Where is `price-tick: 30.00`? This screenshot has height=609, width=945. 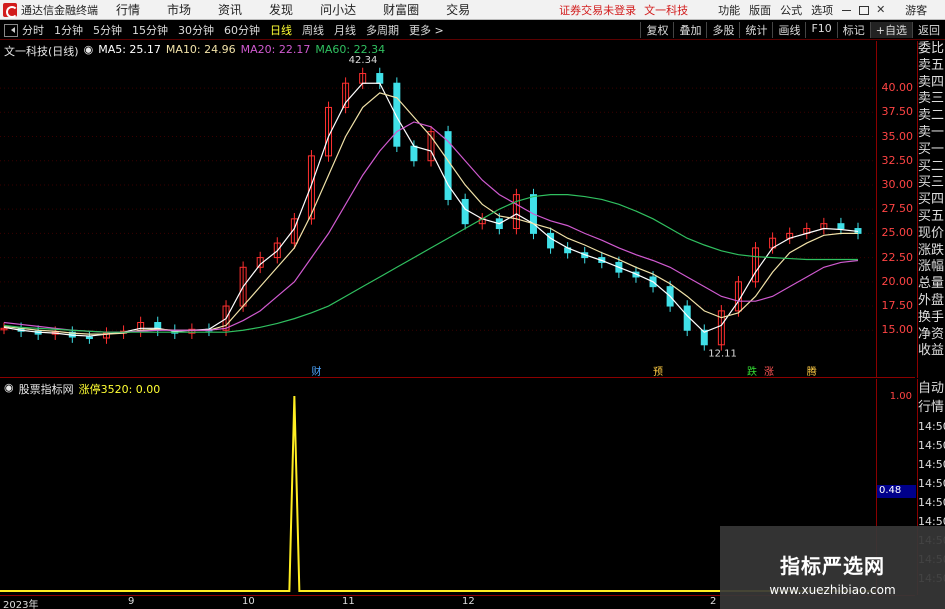
price-tick: 30.00 is located at coordinates (897, 184).